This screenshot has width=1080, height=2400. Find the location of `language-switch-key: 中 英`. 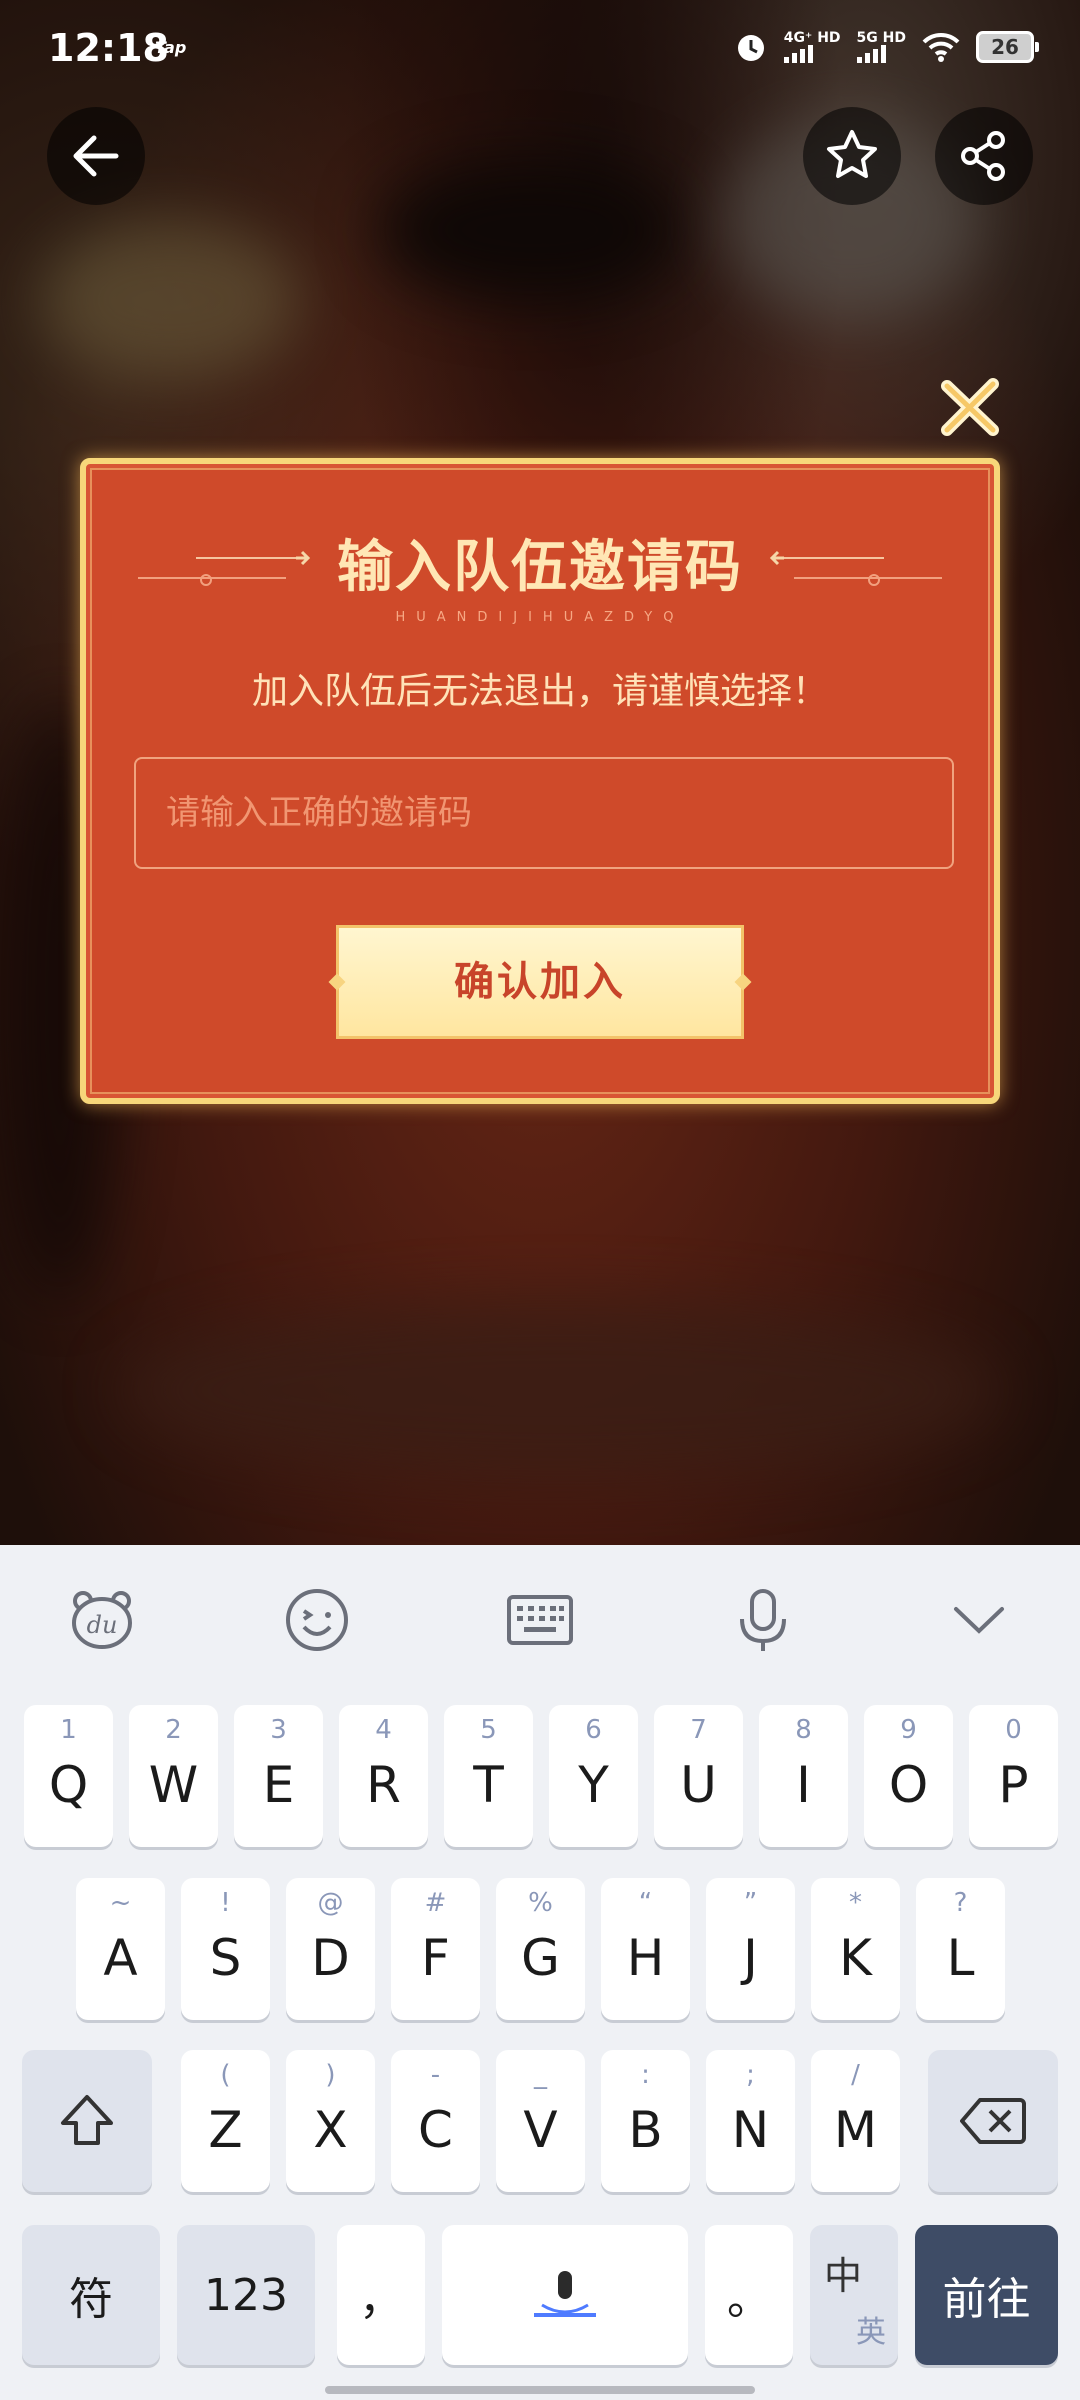

language-switch-key: 中 英 is located at coordinates (854, 2295).